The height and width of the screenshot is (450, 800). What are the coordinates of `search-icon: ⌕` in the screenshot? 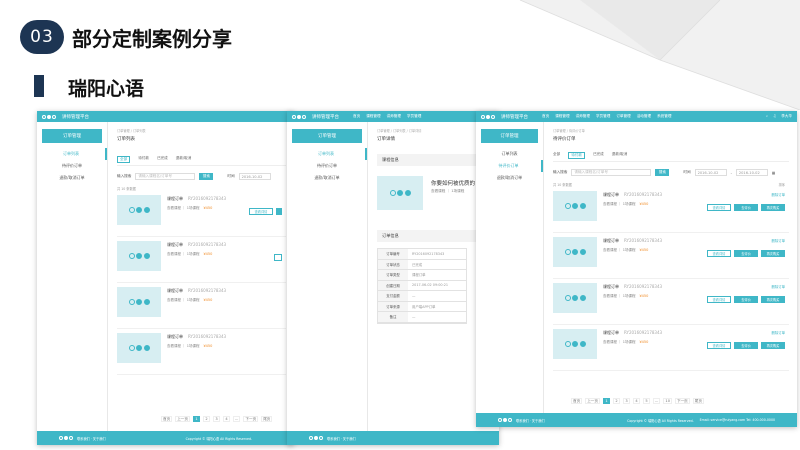 It's located at (767, 116).